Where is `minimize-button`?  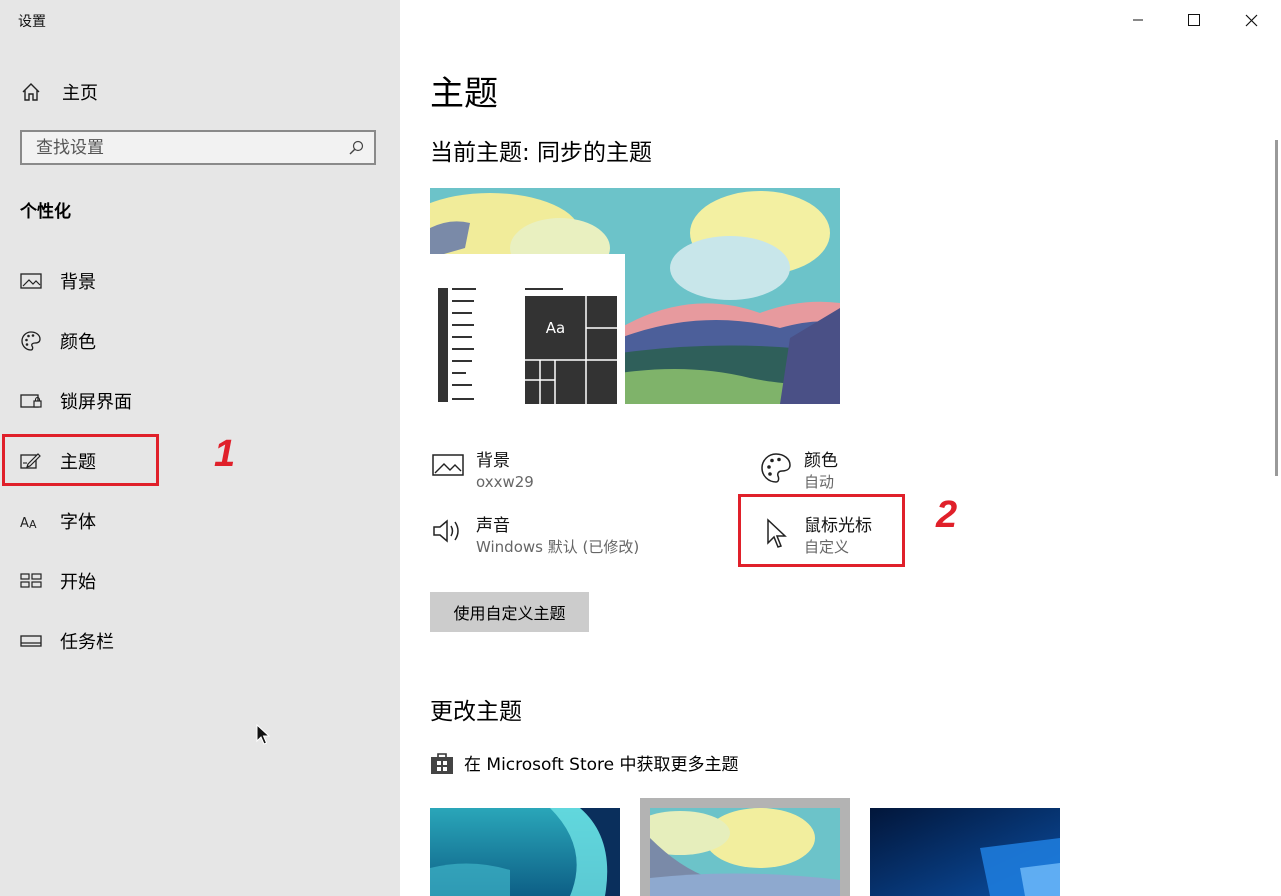 minimize-button is located at coordinates (1138, 20).